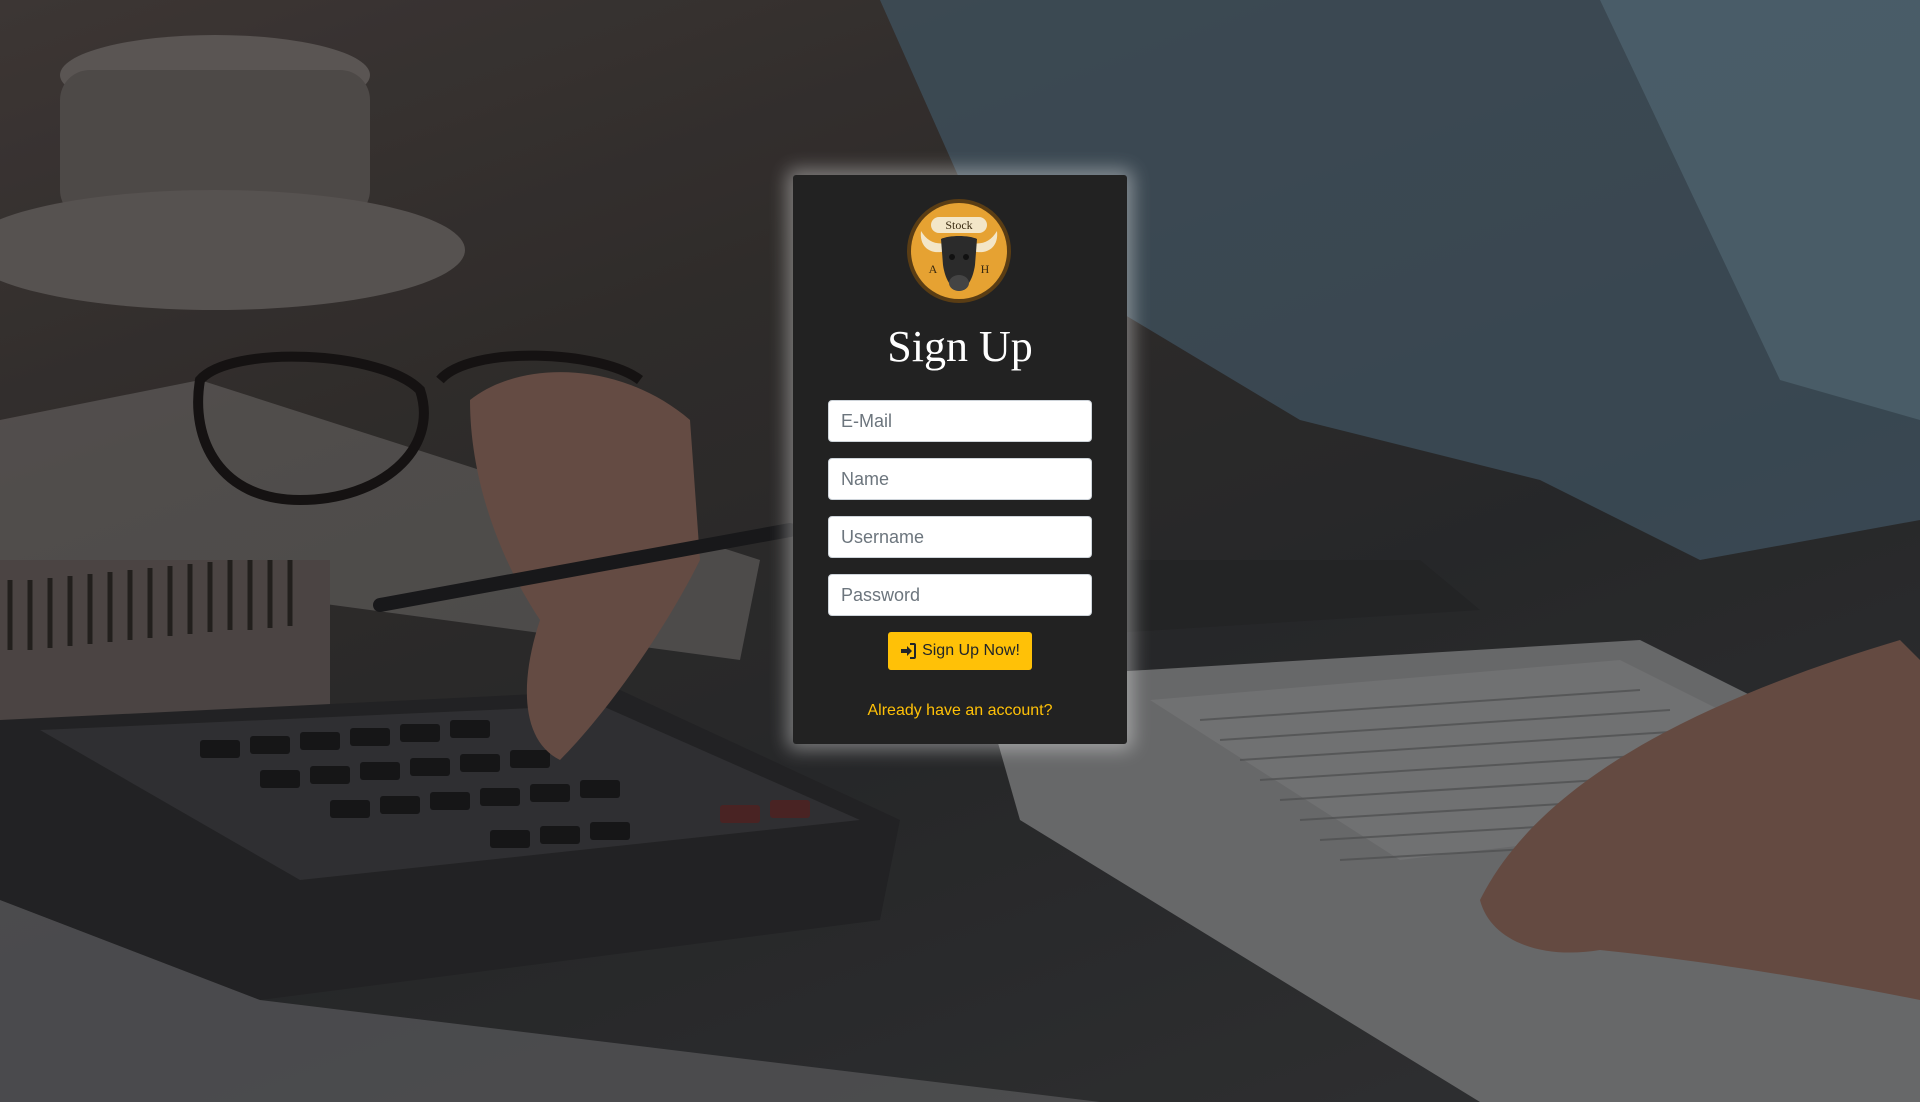  I want to click on page-title: Sign Up, so click(960, 346).